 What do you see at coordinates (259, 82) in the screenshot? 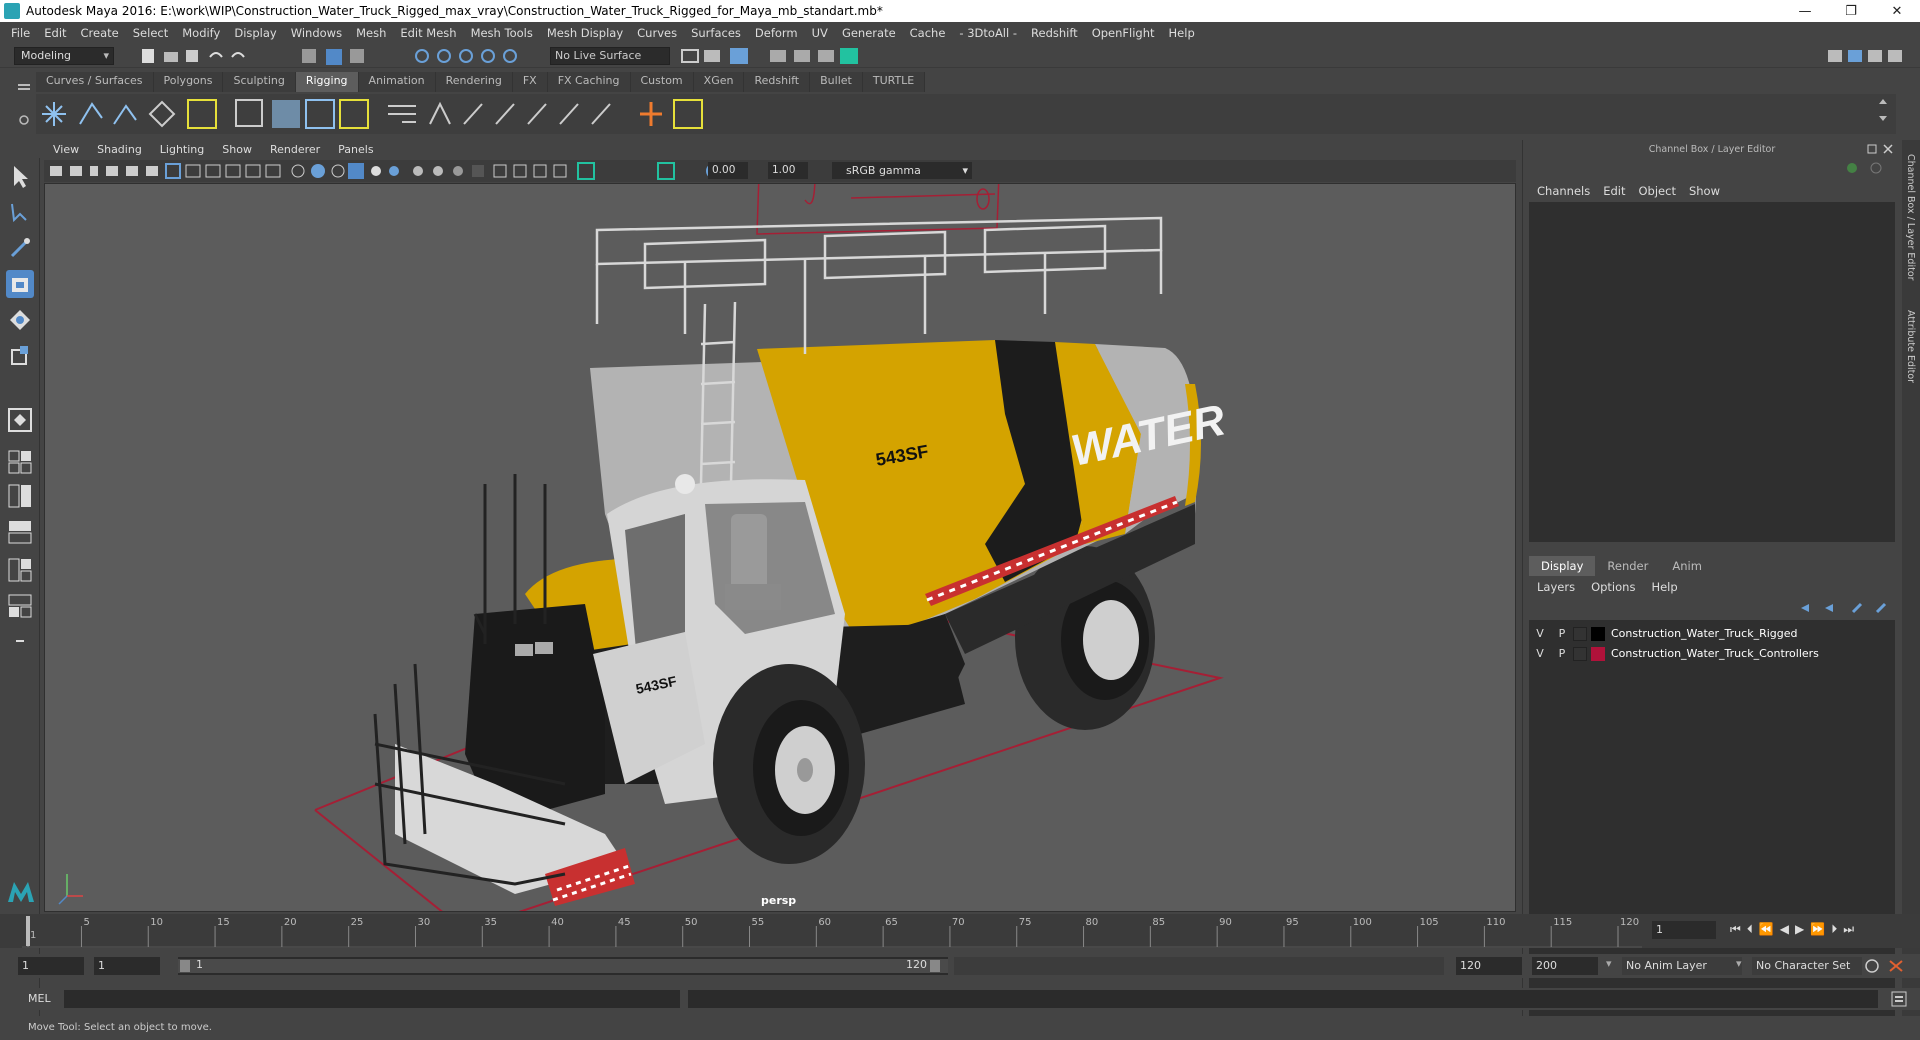
I see `shelf-tab-sculpting: Sculpting` at bounding box center [259, 82].